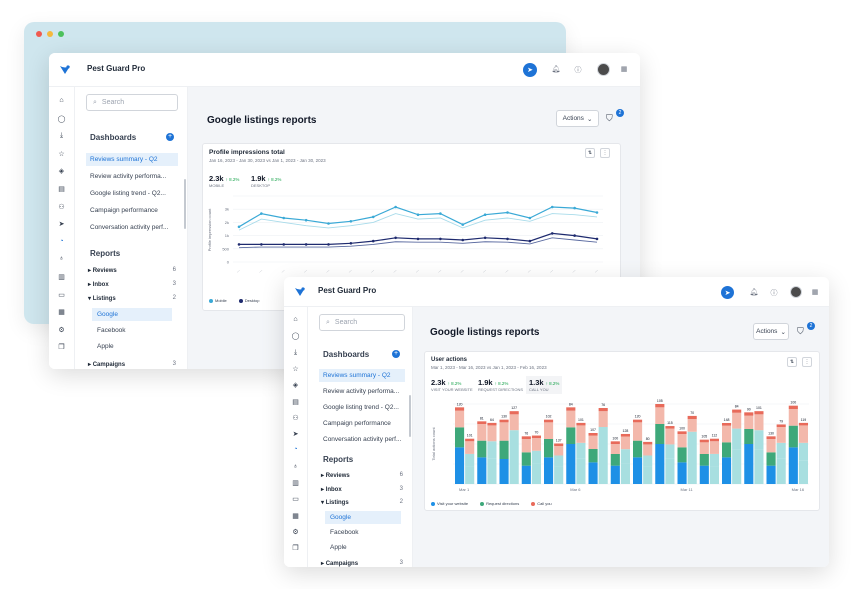 The width and height of the screenshot is (851, 589). Describe the element at coordinates (50, 34) in the screenshot. I see `minimize-dot` at that location.